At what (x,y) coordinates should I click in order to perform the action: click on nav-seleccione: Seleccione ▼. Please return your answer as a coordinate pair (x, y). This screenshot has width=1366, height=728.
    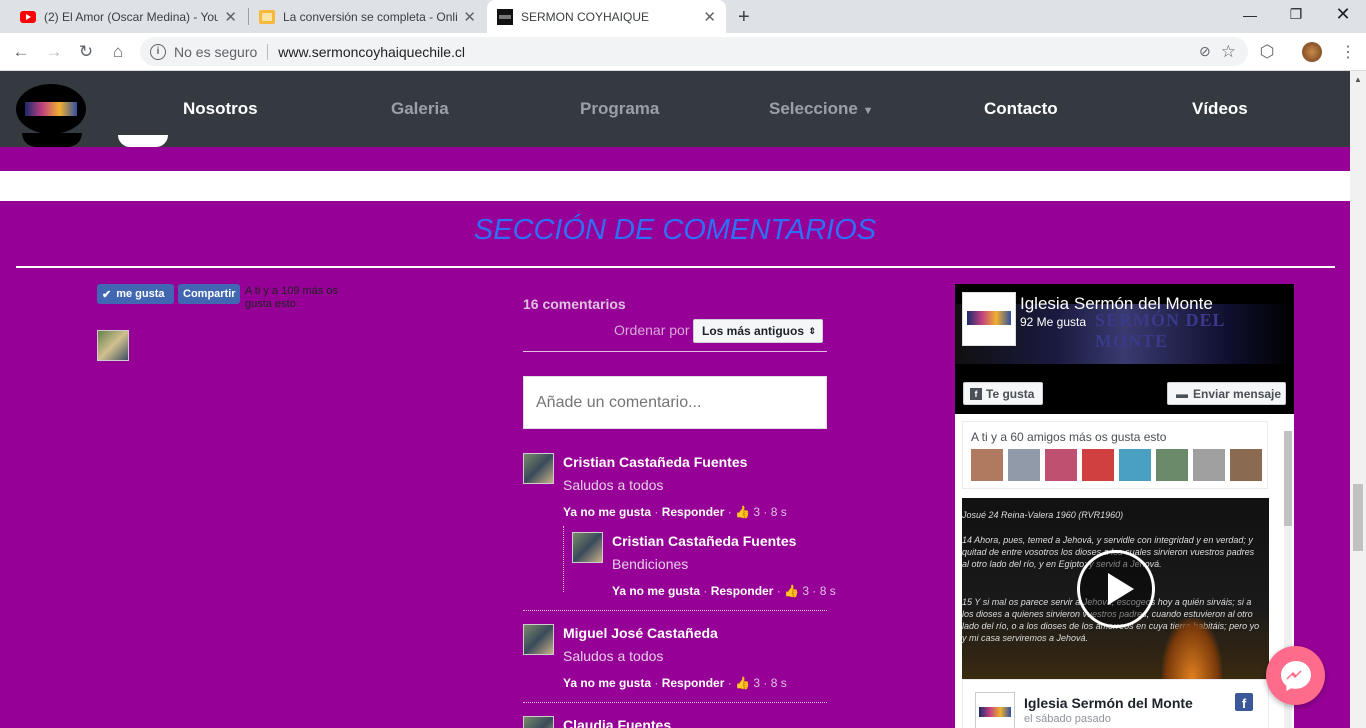
    Looking at the image, I should click on (821, 109).